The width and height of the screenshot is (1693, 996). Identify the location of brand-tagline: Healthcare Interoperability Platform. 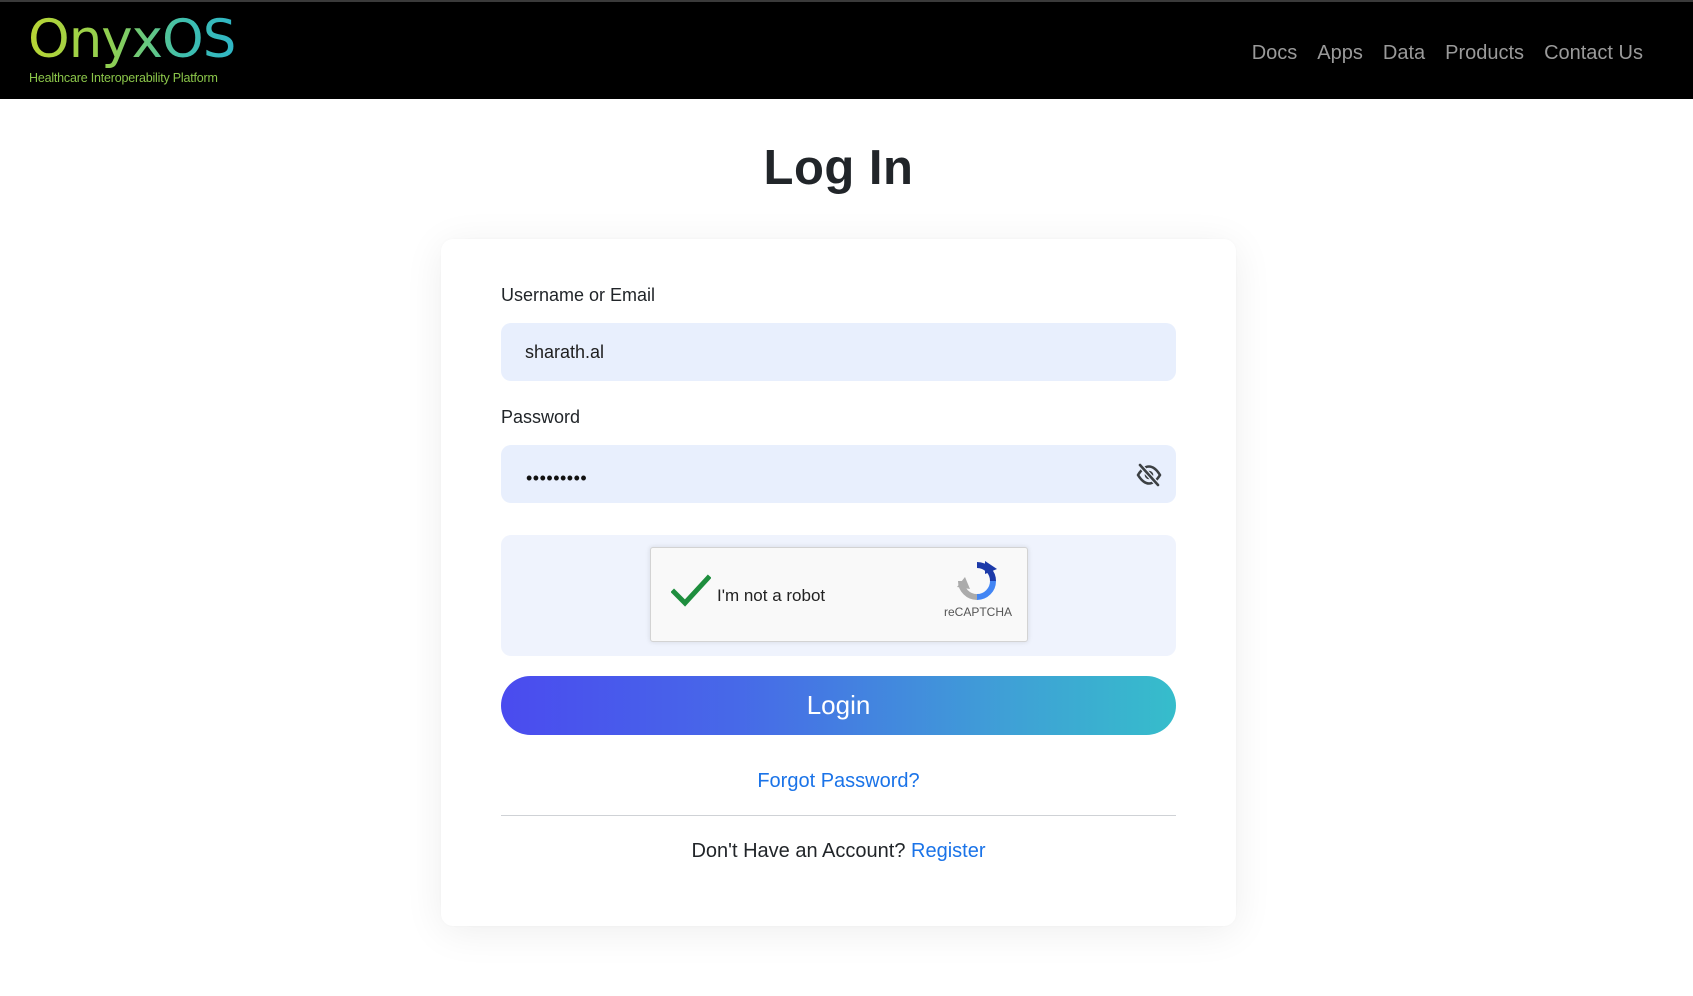
(123, 78).